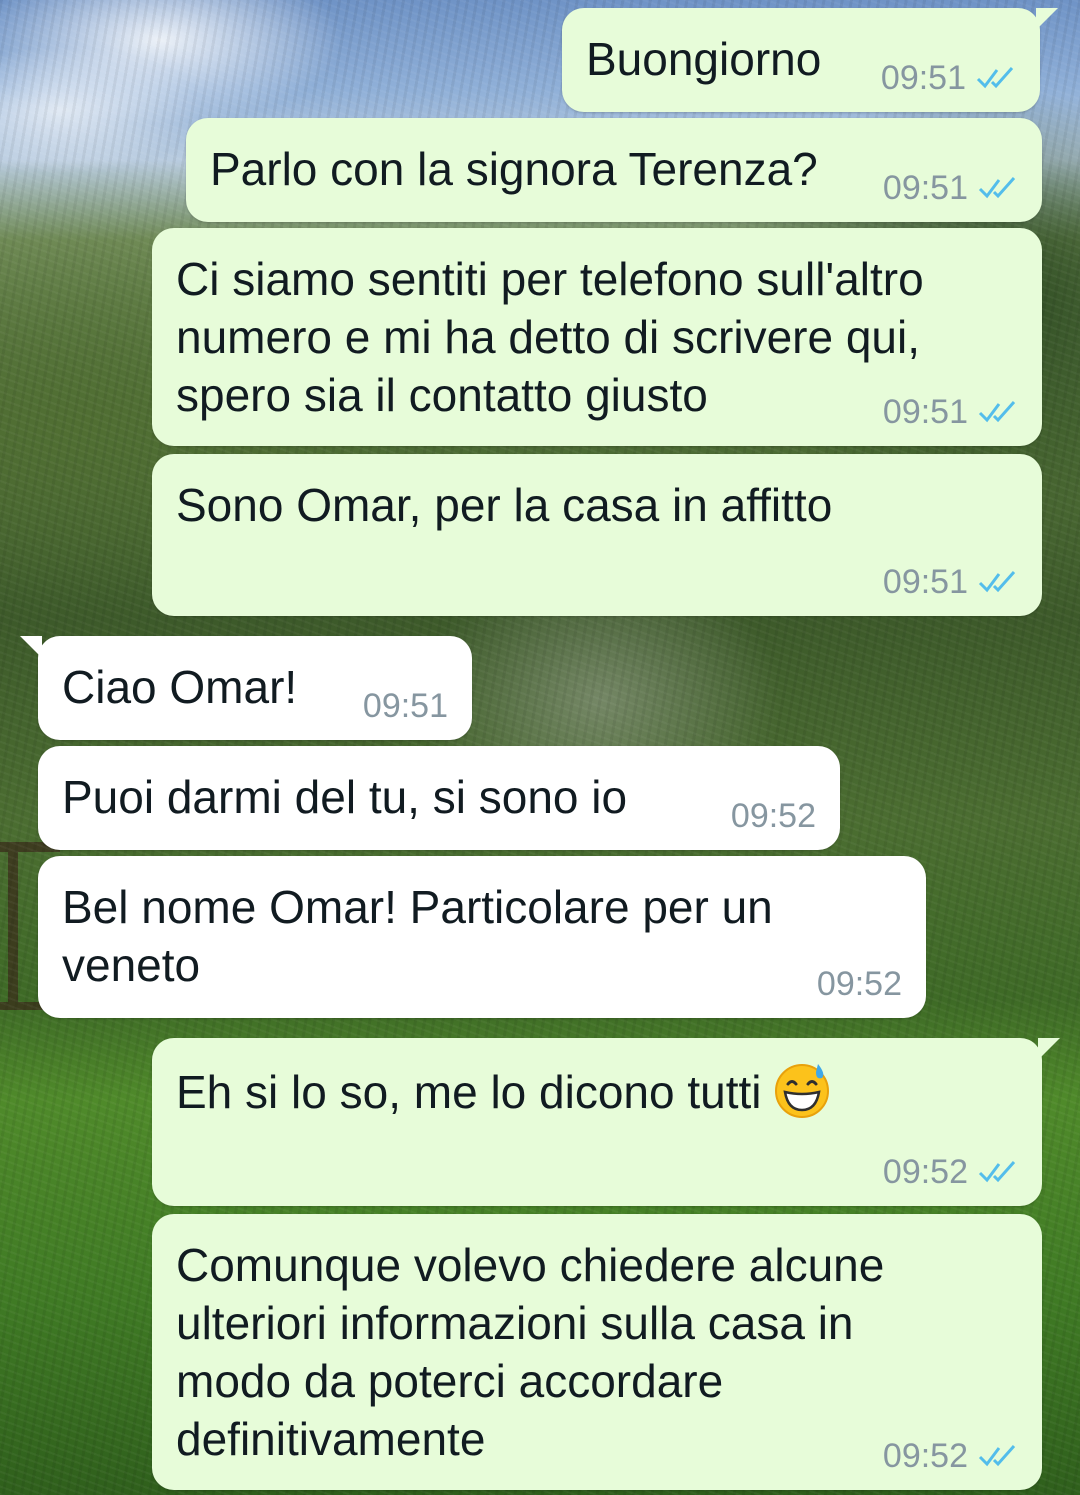 Image resolution: width=1080 pixels, height=1495 pixels. I want to click on message-text: Eh si lo so, me lo dicono tutti, so click(597, 1090).